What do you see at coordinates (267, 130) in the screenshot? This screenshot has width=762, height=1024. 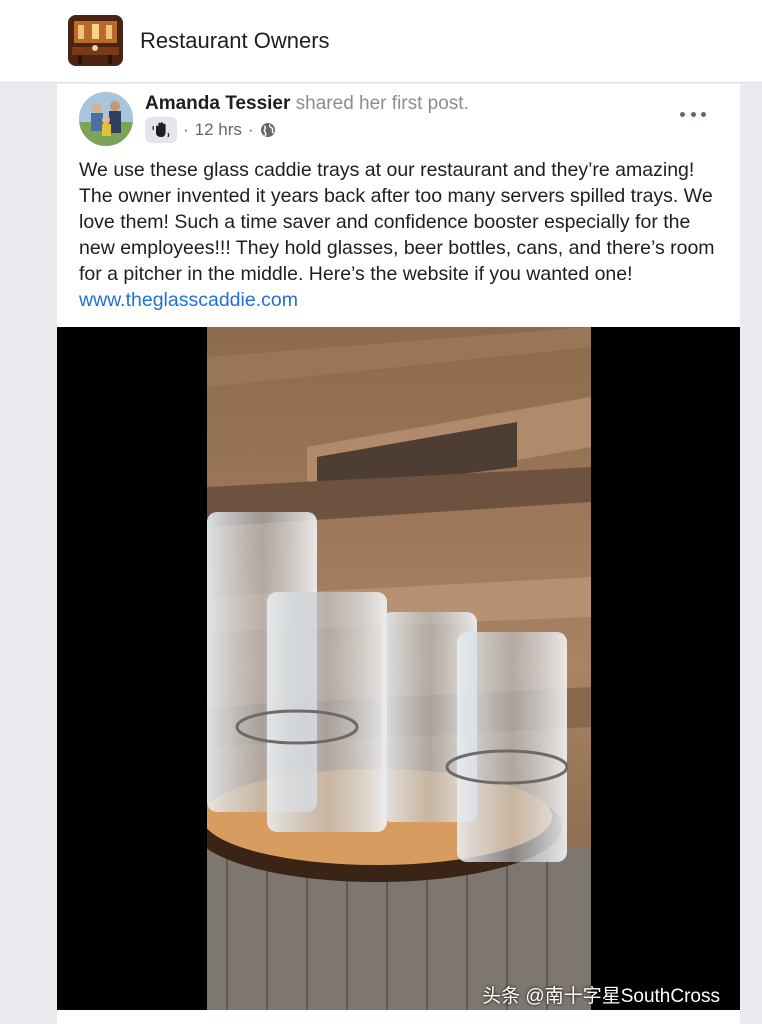 I see `globe-icon` at bounding box center [267, 130].